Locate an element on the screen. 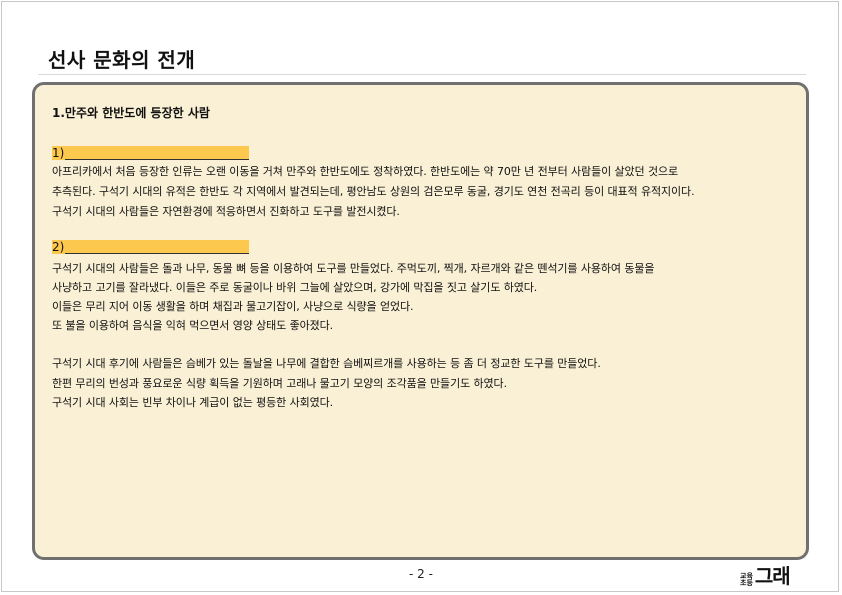 This screenshot has height=595, width=842. blank-2-answer-line is located at coordinates (157, 247).